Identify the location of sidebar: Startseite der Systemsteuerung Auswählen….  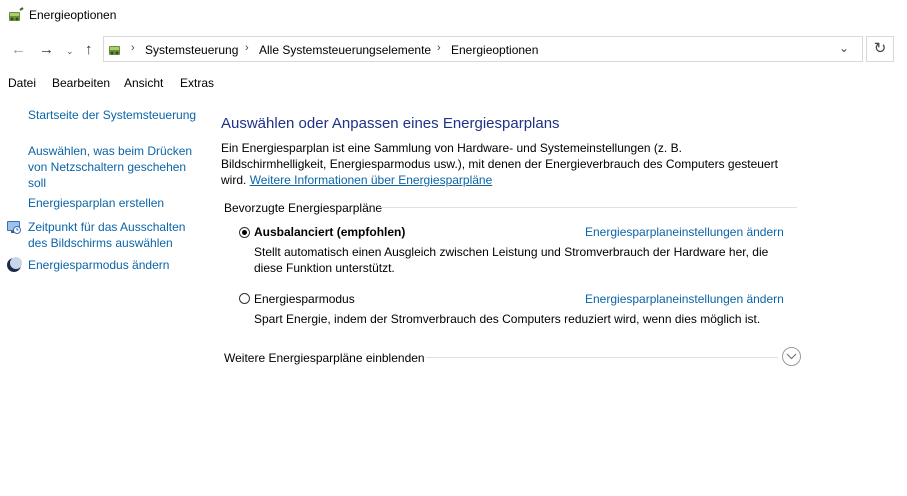
(102, 200).